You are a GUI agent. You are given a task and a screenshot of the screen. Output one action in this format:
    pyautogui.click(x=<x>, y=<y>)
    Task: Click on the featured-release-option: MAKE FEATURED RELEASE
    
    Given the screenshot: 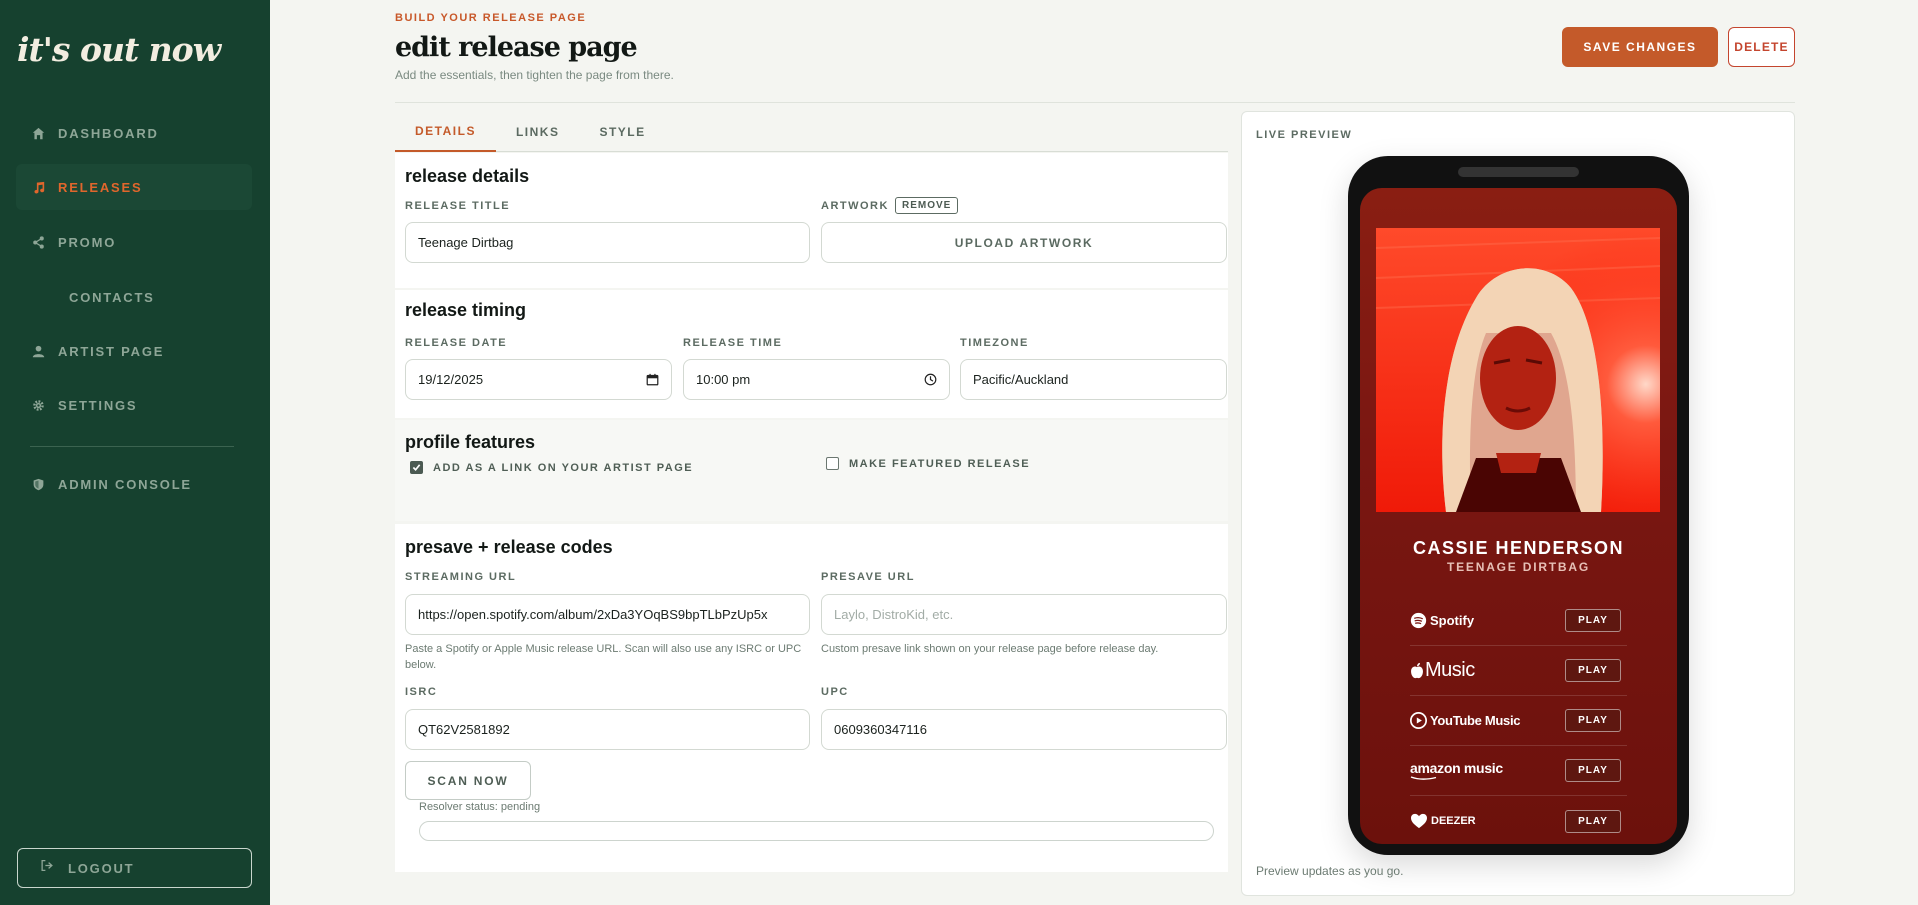 What is the action you would take?
    pyautogui.click(x=928, y=463)
    